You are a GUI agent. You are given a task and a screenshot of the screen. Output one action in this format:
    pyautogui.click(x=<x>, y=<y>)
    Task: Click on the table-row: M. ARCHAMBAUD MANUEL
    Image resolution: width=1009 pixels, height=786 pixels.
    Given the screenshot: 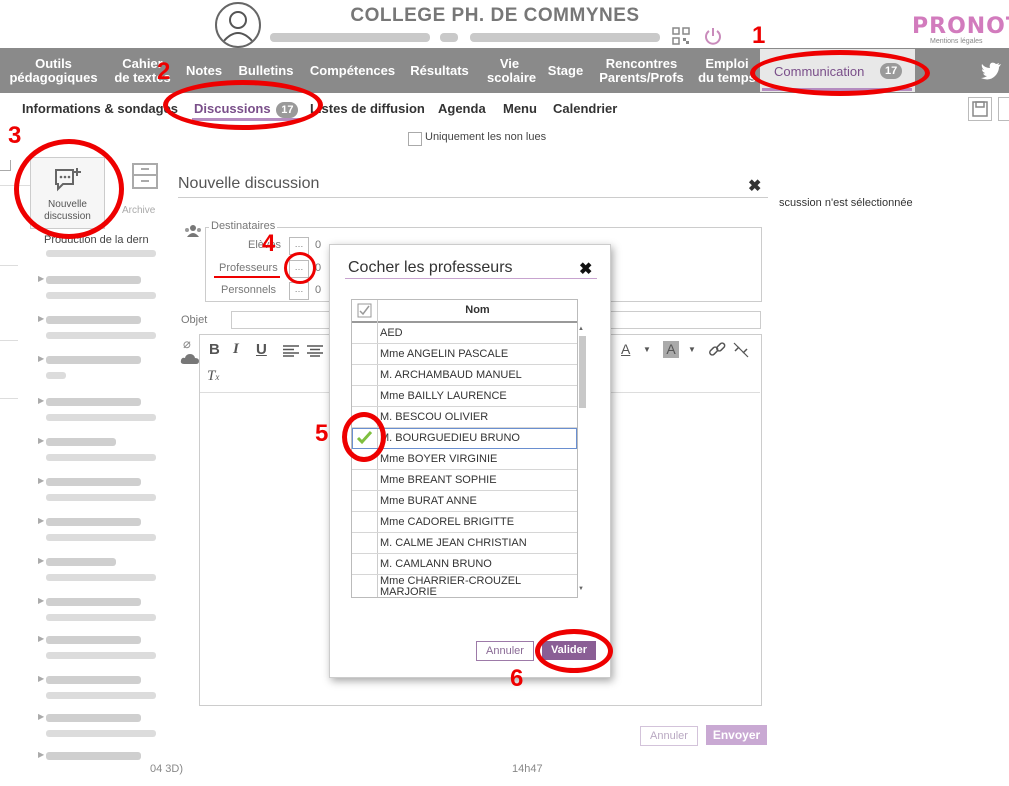 What is the action you would take?
    pyautogui.click(x=464, y=375)
    